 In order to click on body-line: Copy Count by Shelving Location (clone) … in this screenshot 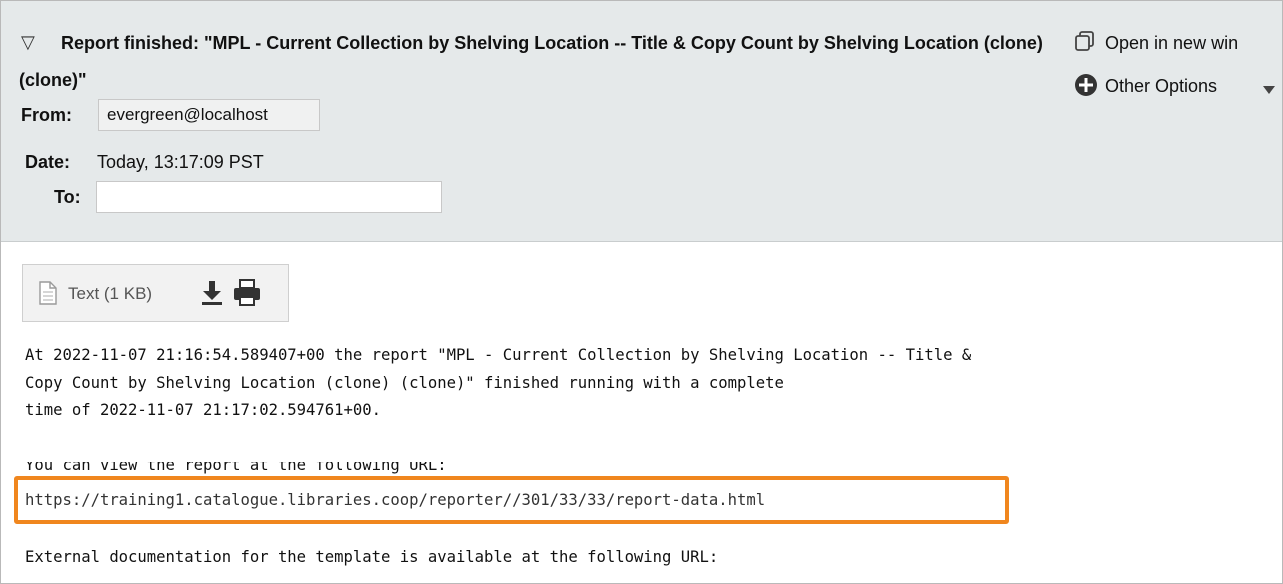, I will do `click(404, 383)`.